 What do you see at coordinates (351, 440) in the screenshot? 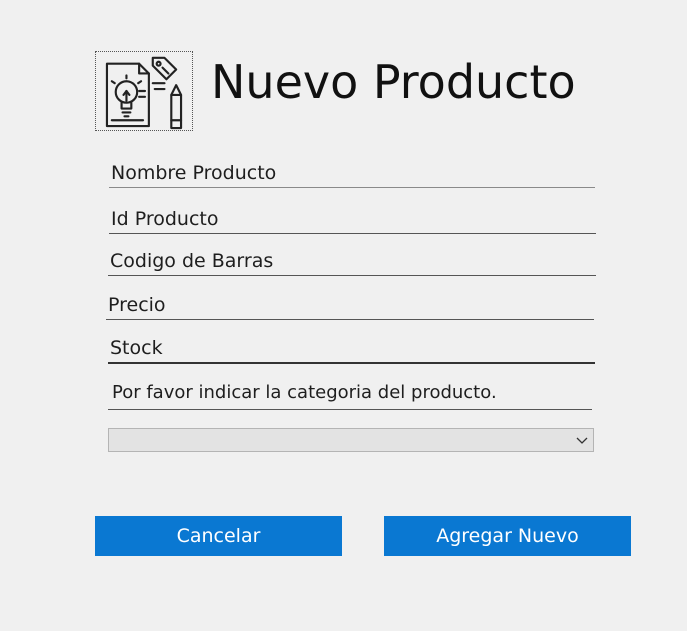
I see `categoria-select` at bounding box center [351, 440].